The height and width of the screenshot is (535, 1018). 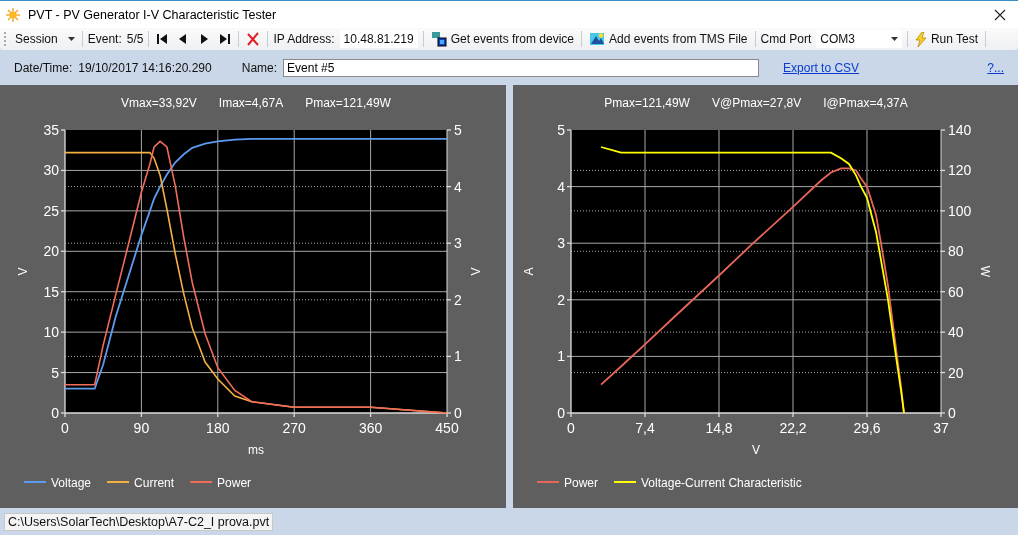 What do you see at coordinates (51, 210) in the screenshot?
I see `tick-label: 25` at bounding box center [51, 210].